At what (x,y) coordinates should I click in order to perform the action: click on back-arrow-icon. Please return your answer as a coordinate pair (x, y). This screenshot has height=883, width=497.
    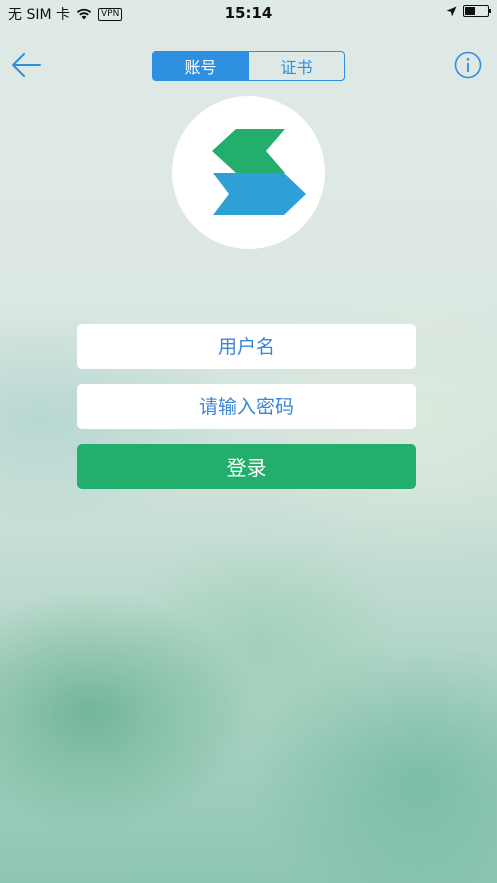
    Looking at the image, I should click on (26, 65).